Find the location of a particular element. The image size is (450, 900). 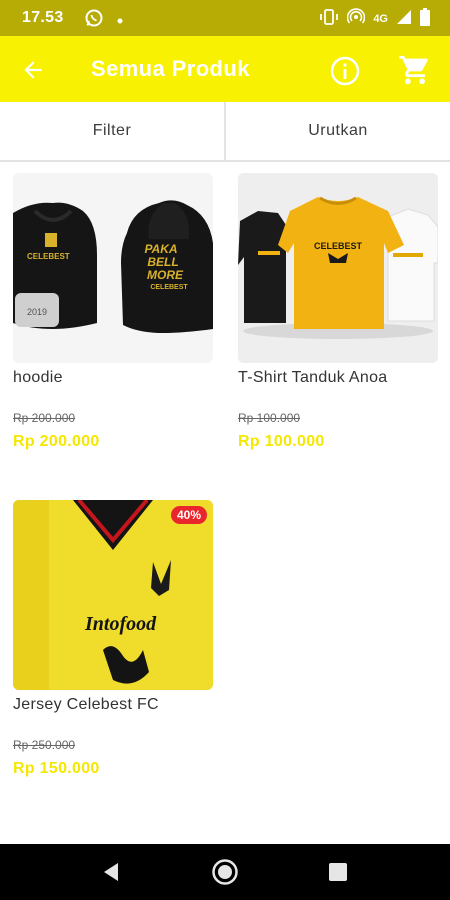

filter-button: Filter is located at coordinates (112, 131).